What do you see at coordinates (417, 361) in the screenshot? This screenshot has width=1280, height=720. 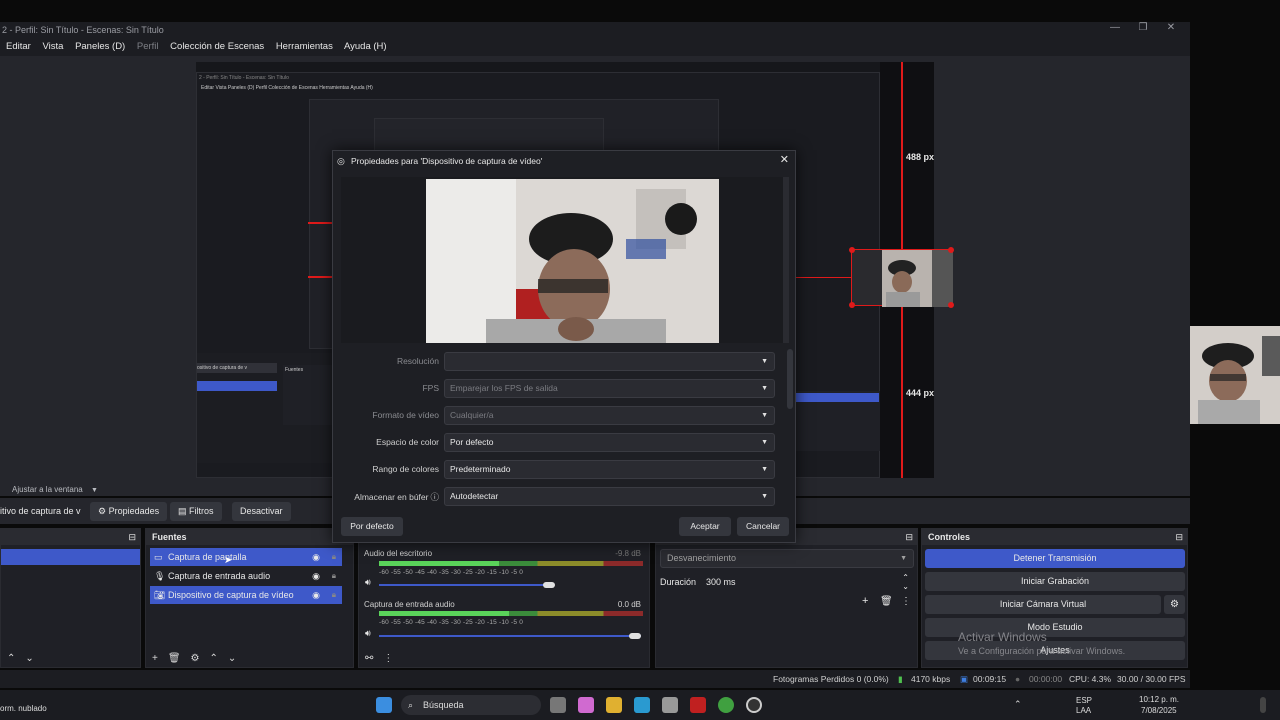 I see `resolution-label: Resolución` at bounding box center [417, 361].